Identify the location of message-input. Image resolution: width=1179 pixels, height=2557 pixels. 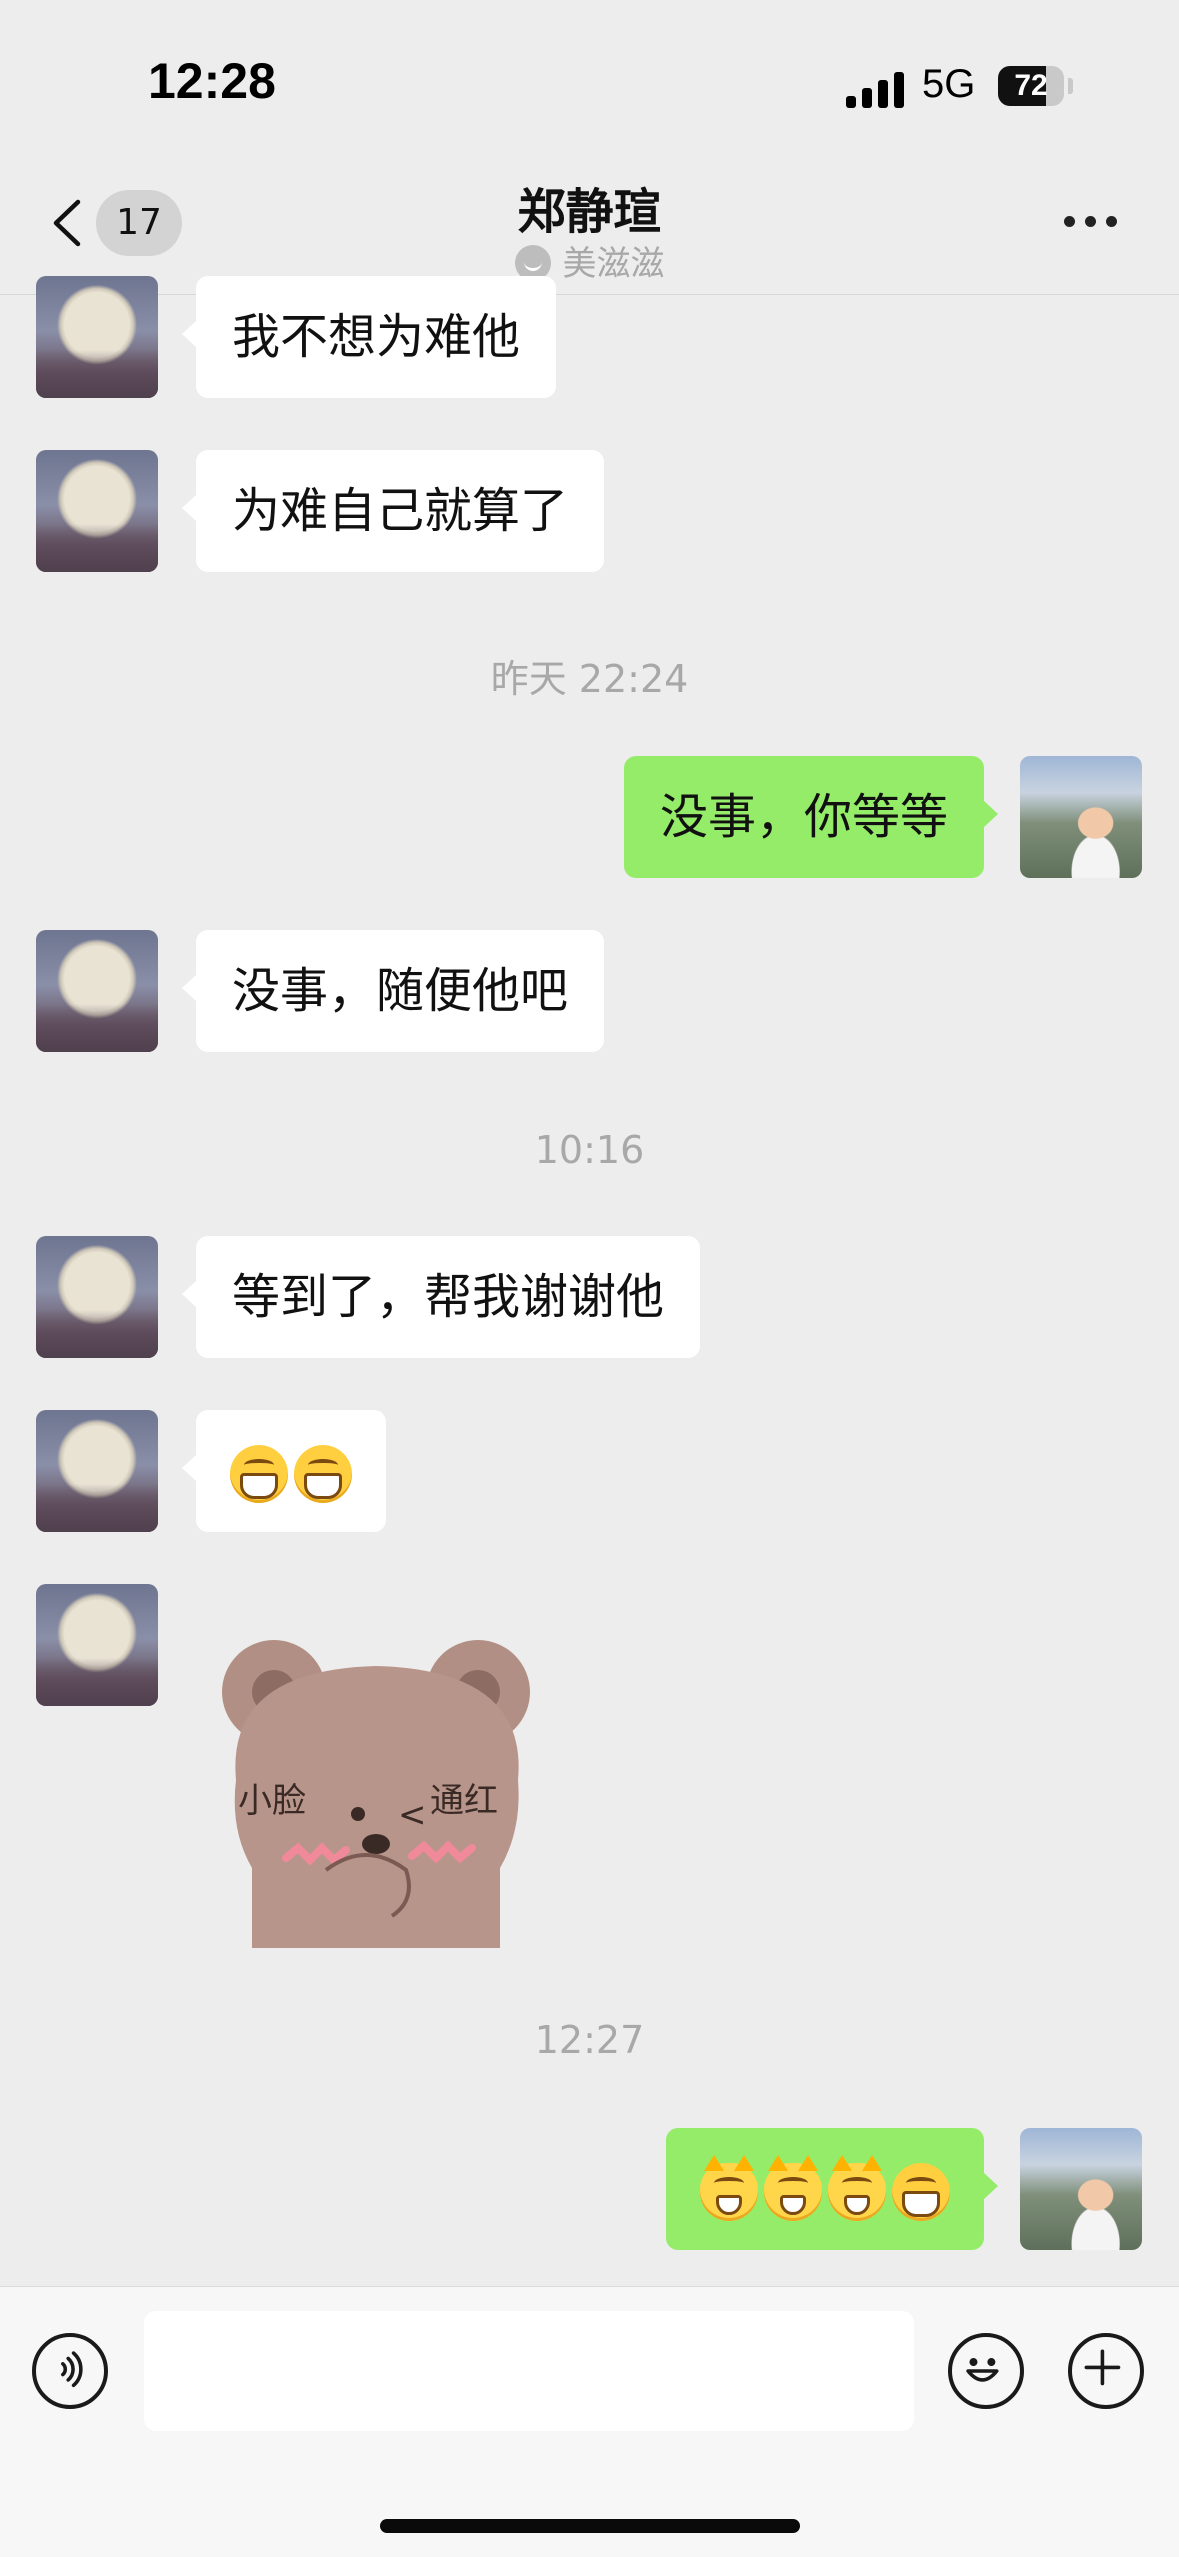
(529, 2371).